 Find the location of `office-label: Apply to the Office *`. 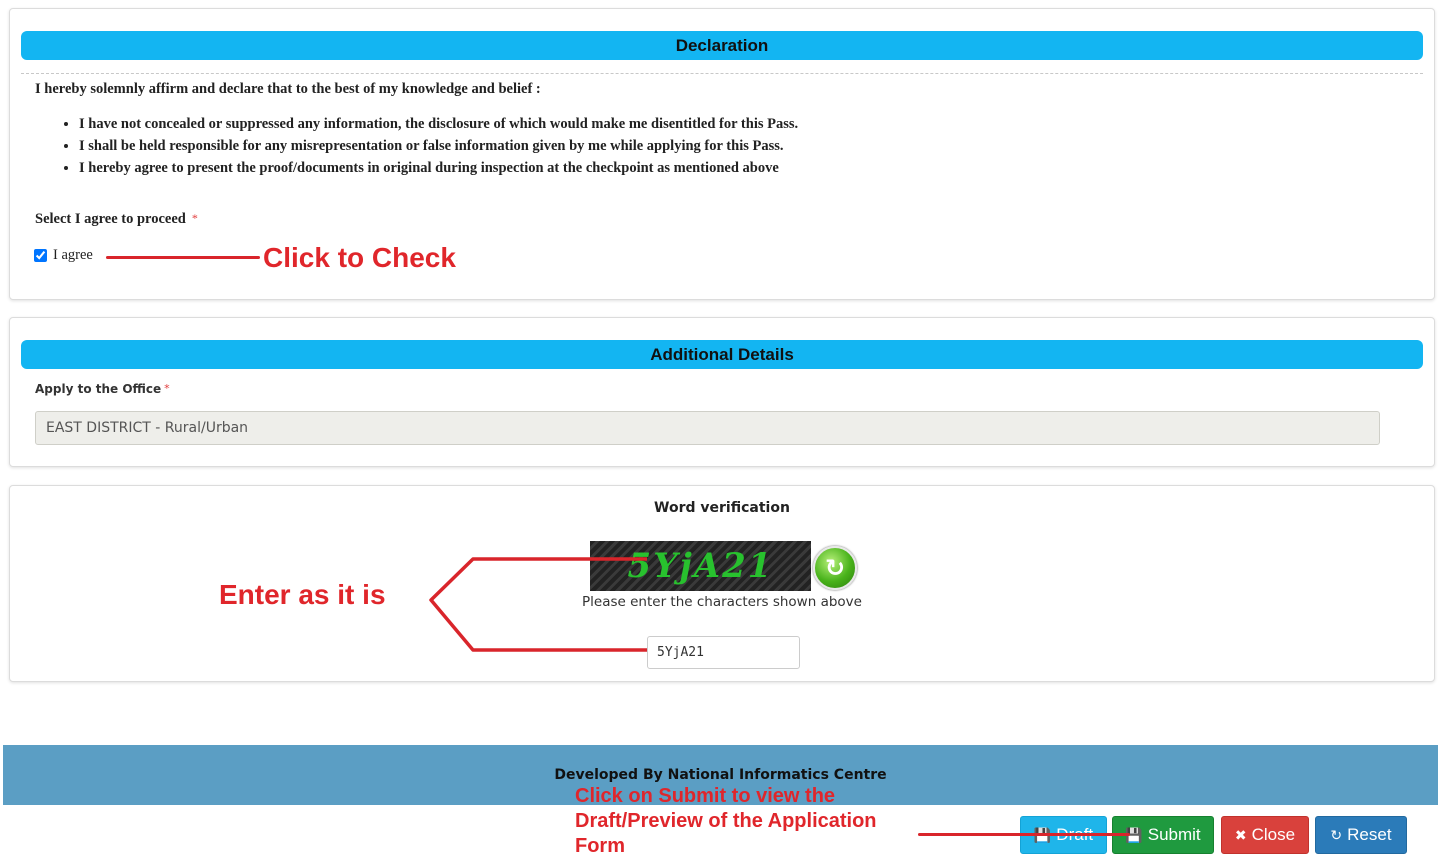

office-label: Apply to the Office * is located at coordinates (102, 389).